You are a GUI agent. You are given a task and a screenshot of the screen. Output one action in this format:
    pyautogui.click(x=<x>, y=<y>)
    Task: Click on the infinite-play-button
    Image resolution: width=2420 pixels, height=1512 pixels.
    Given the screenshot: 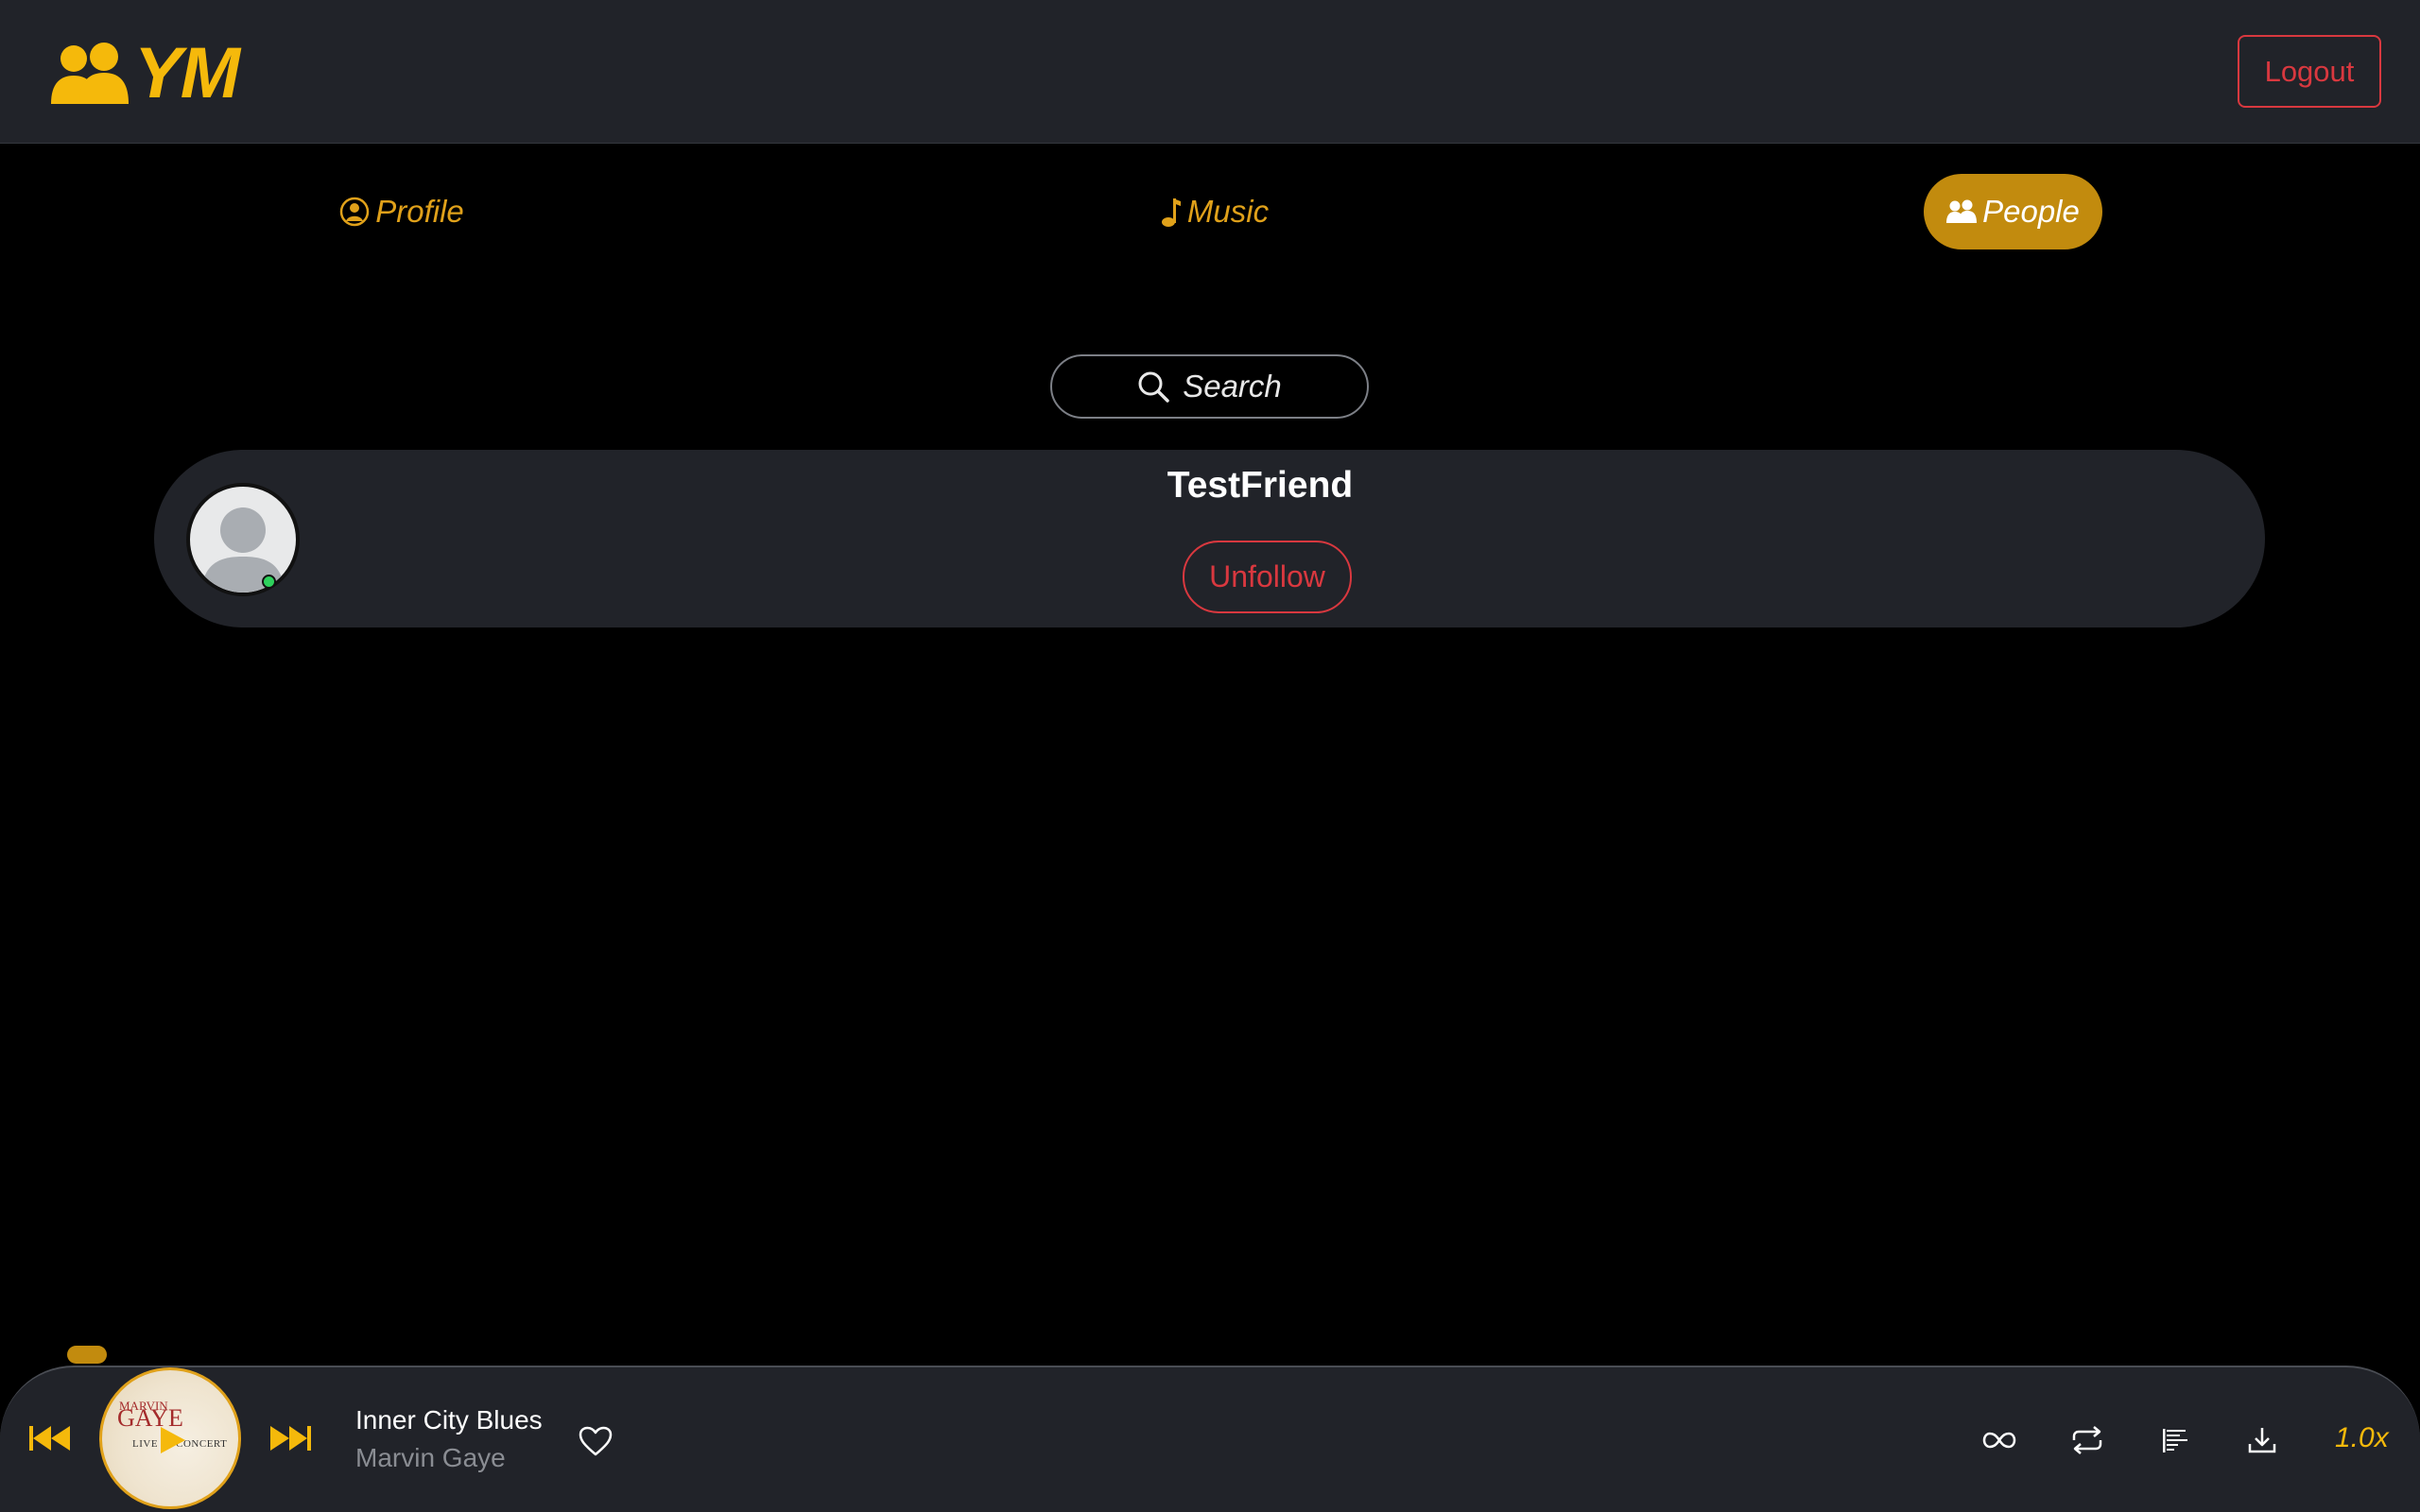 What is the action you would take?
    pyautogui.click(x=2000, y=1440)
    